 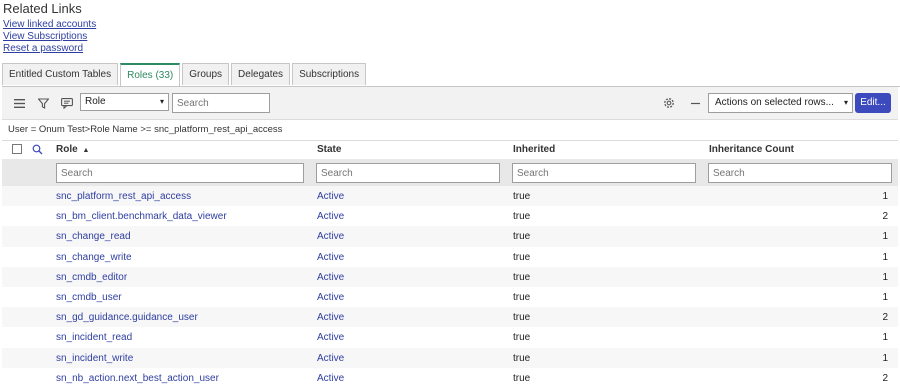 I want to click on role-link: snc_platform_rest_api_access, so click(x=123, y=196).